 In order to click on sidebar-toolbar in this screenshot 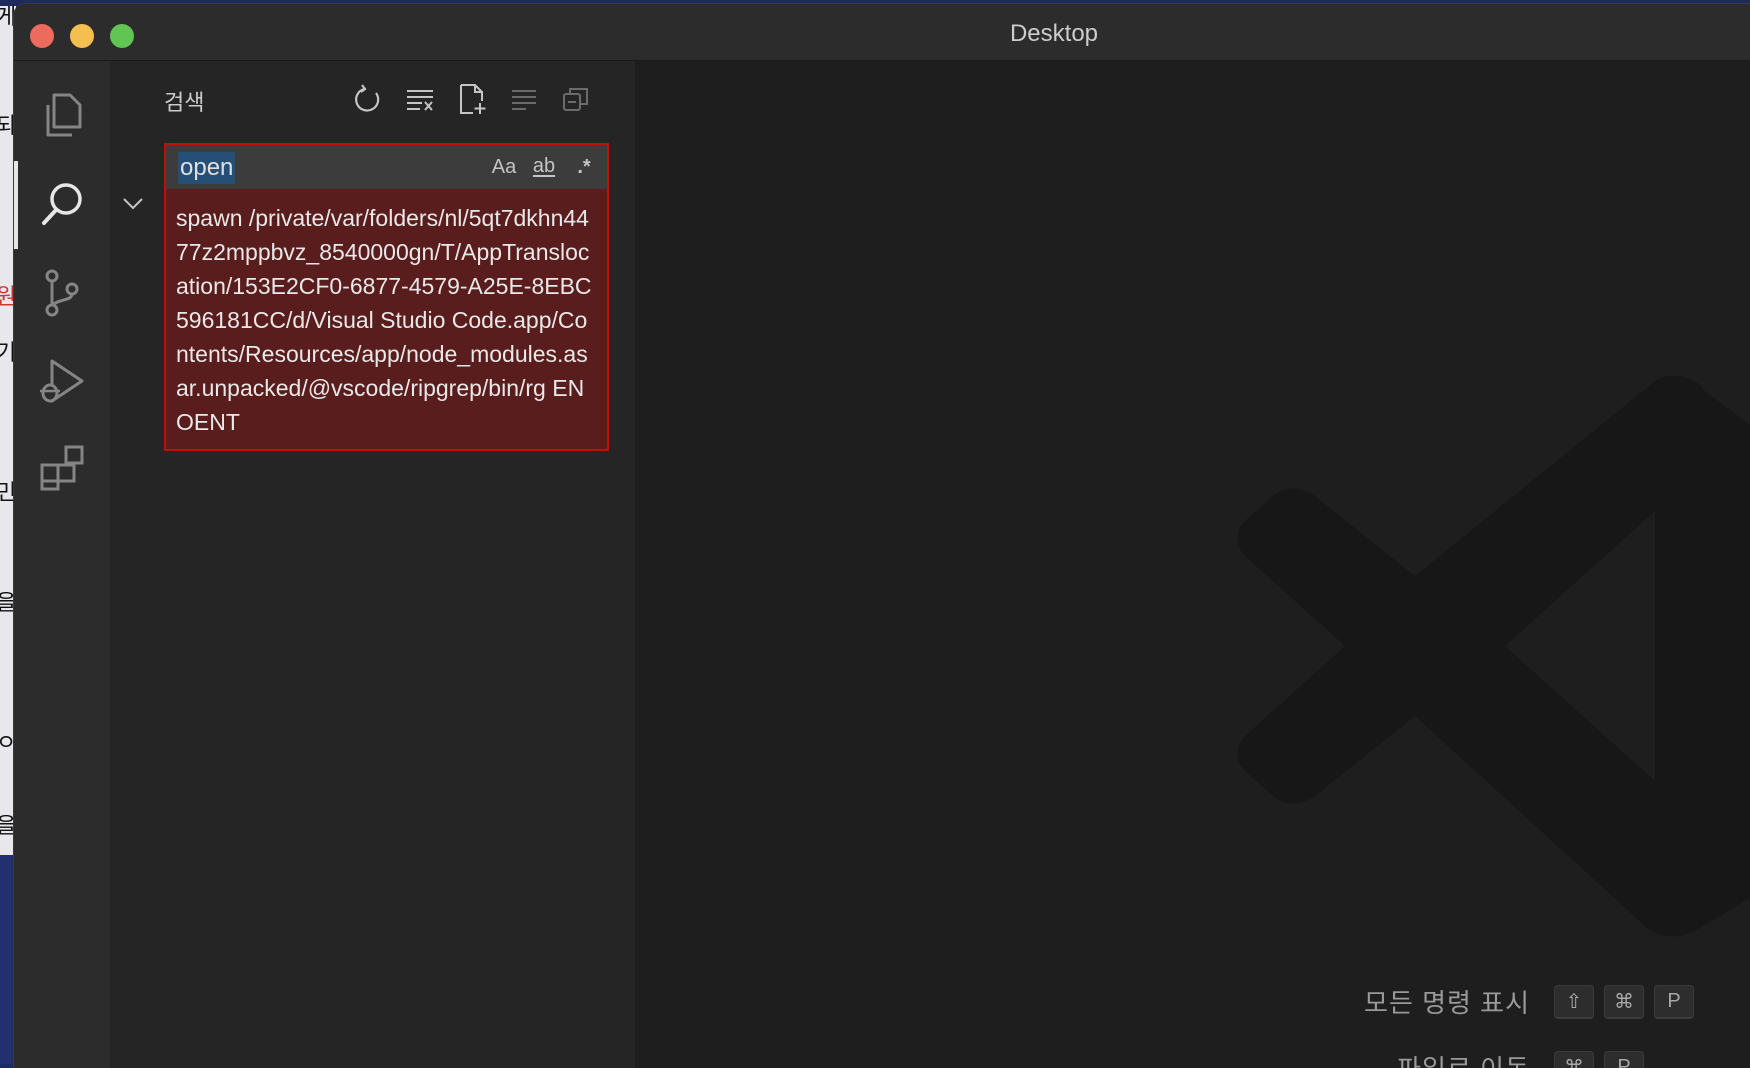, I will do `click(472, 99)`.